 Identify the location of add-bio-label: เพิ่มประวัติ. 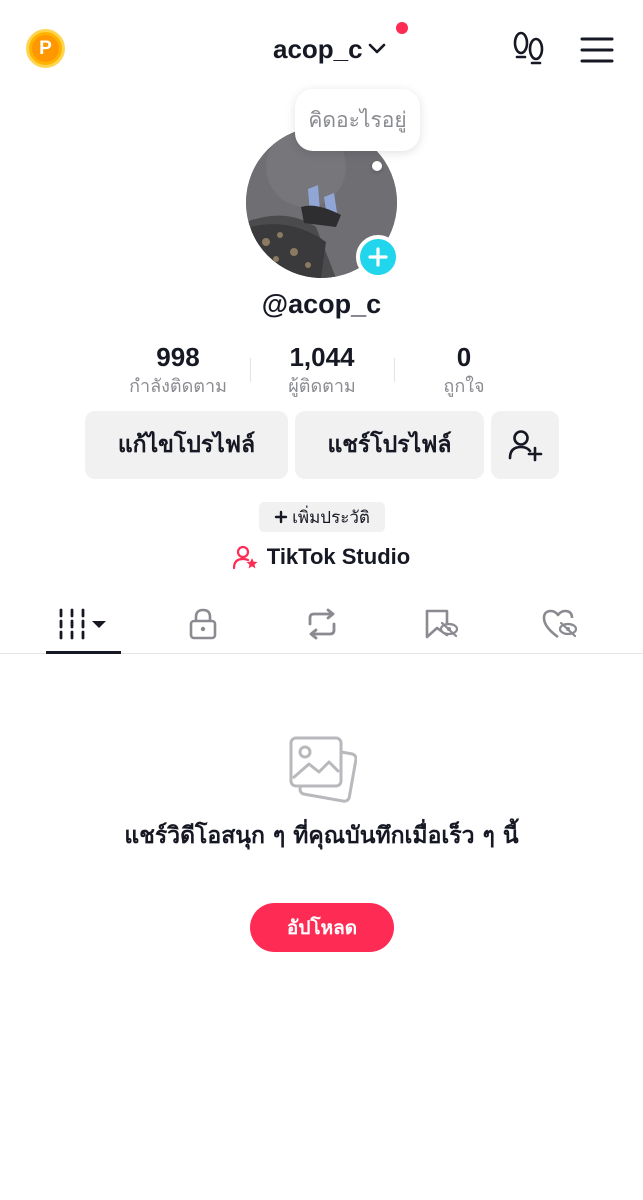
(331, 517).